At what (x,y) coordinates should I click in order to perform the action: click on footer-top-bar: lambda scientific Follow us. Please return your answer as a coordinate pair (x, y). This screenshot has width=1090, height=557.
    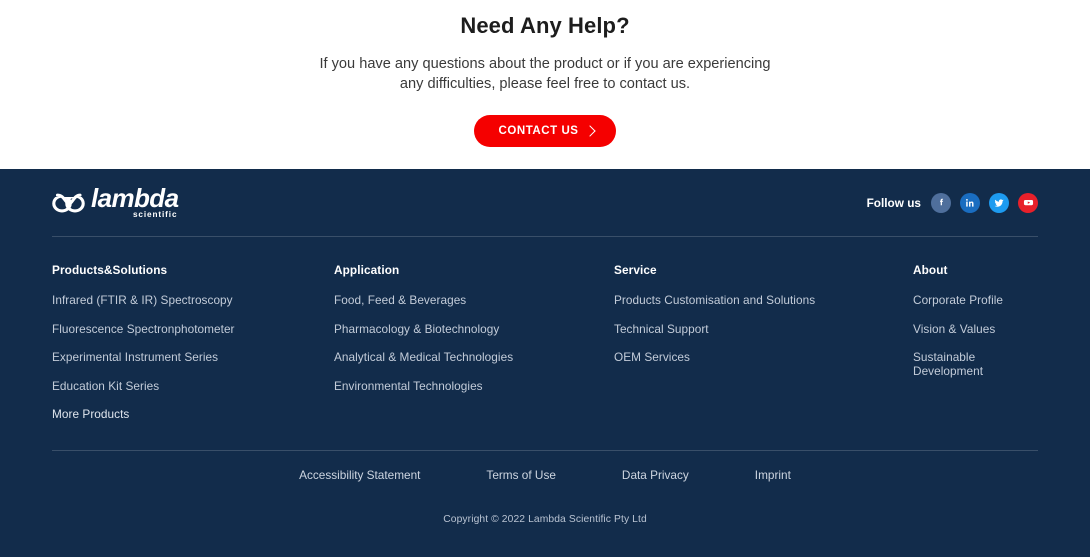
    Looking at the image, I should click on (545, 202).